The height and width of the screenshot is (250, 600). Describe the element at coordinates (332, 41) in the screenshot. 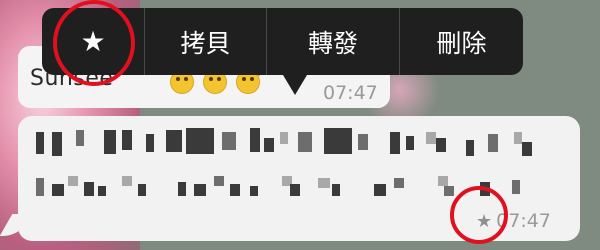

I see `forward-button: 轉發` at that location.